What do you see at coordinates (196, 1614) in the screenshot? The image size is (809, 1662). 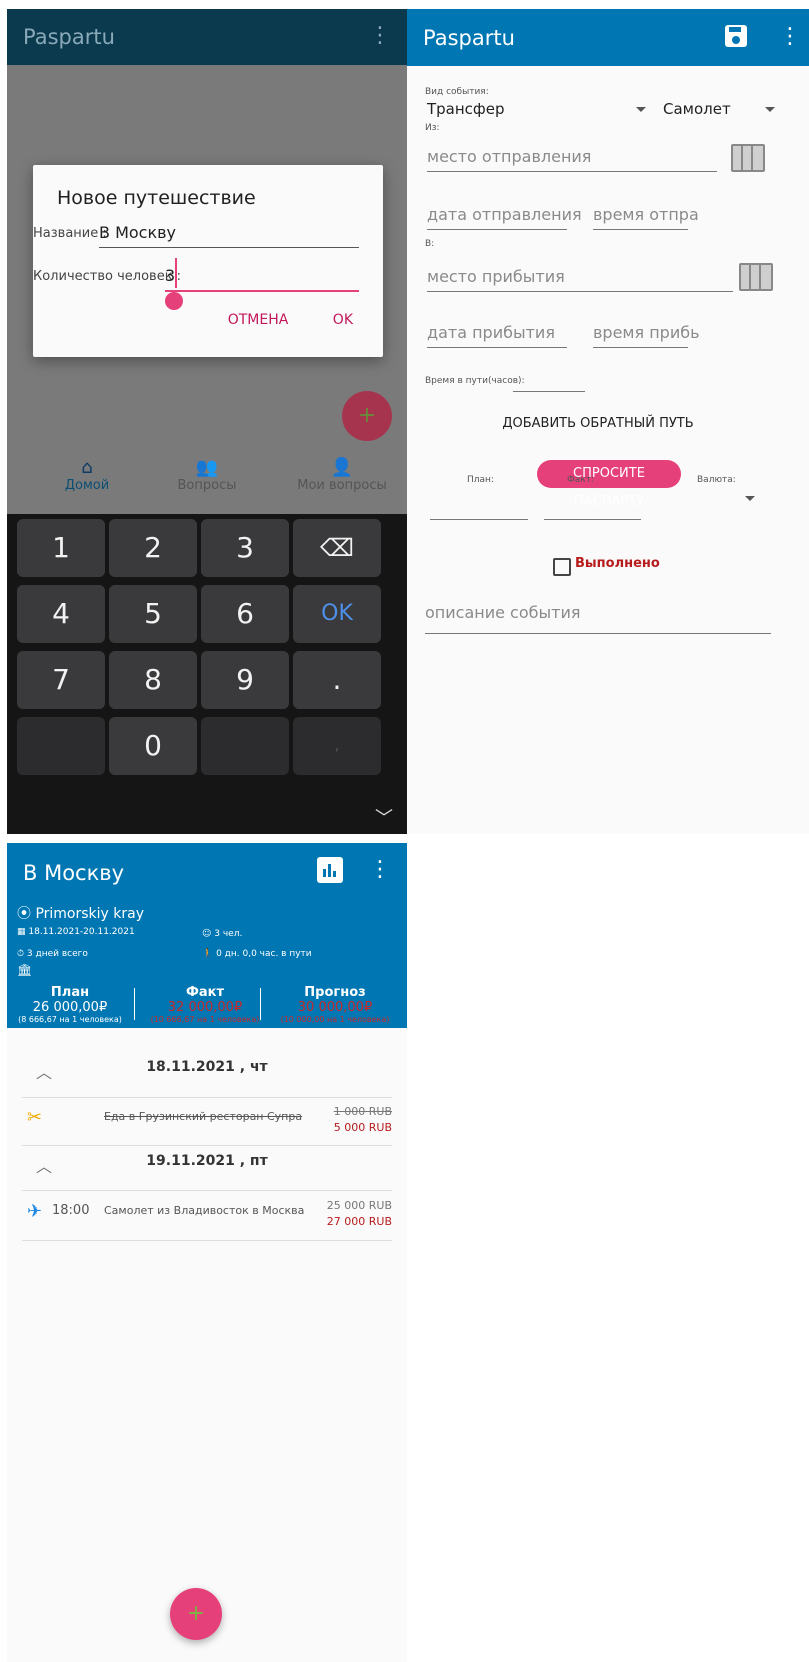 I see `add-event-fab: +` at bounding box center [196, 1614].